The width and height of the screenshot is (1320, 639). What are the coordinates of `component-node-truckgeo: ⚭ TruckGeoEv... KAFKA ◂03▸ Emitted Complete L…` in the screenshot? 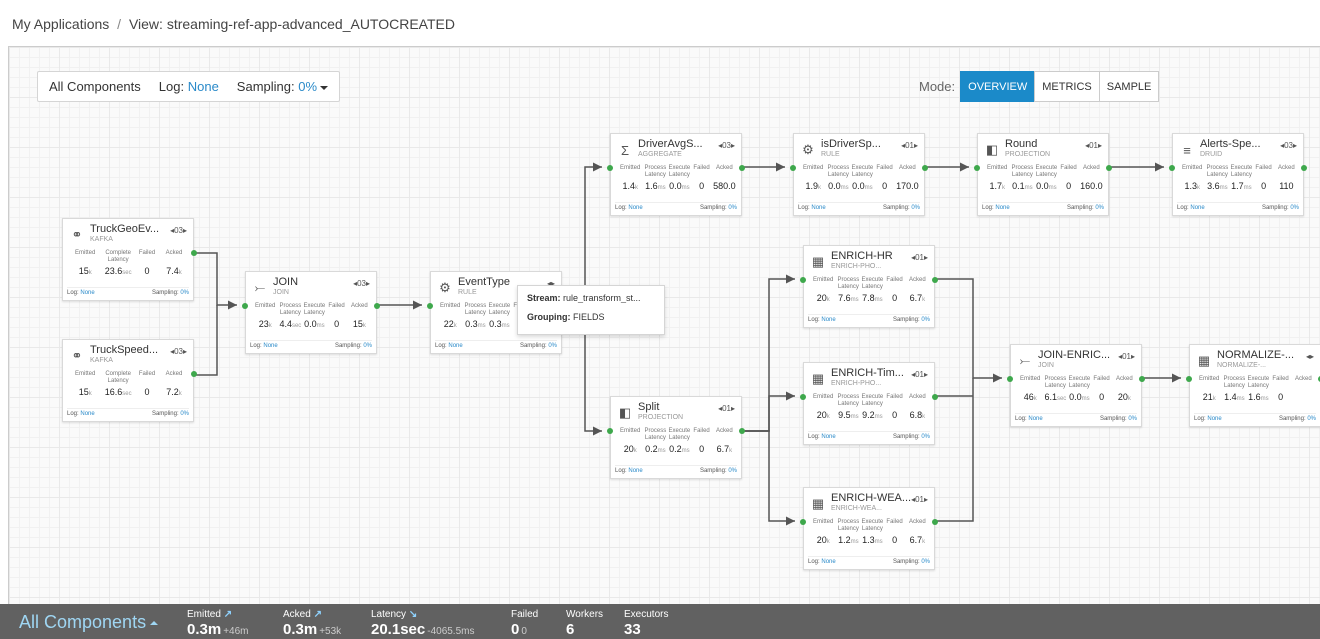 It's located at (129, 259).